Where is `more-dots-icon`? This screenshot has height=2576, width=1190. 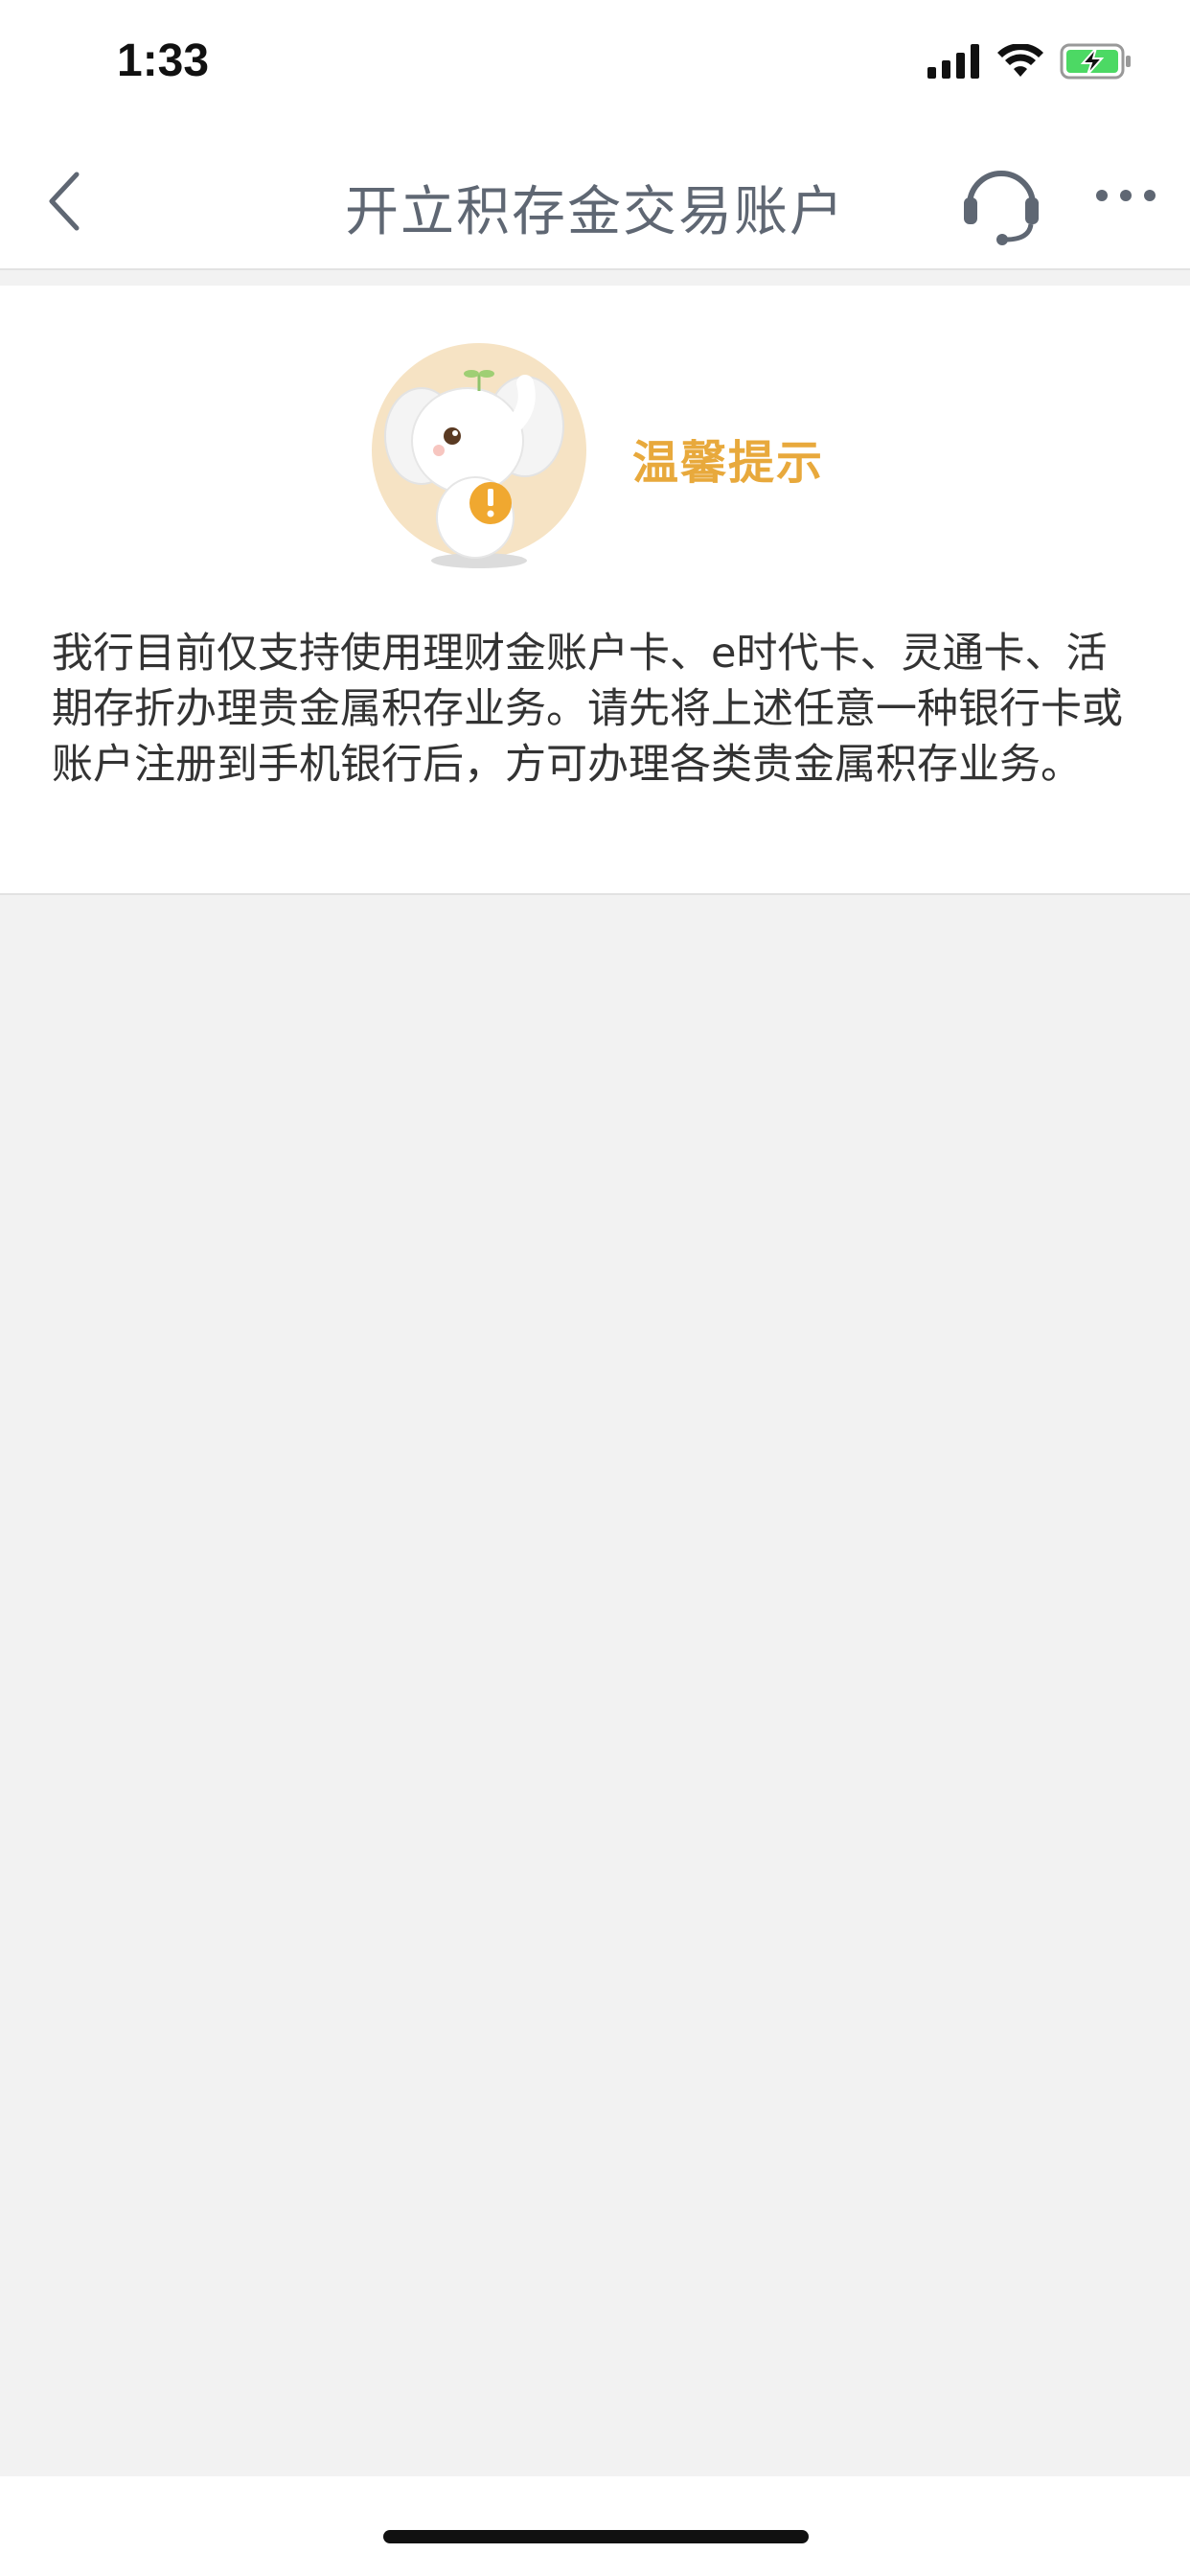 more-dots-icon is located at coordinates (1126, 195).